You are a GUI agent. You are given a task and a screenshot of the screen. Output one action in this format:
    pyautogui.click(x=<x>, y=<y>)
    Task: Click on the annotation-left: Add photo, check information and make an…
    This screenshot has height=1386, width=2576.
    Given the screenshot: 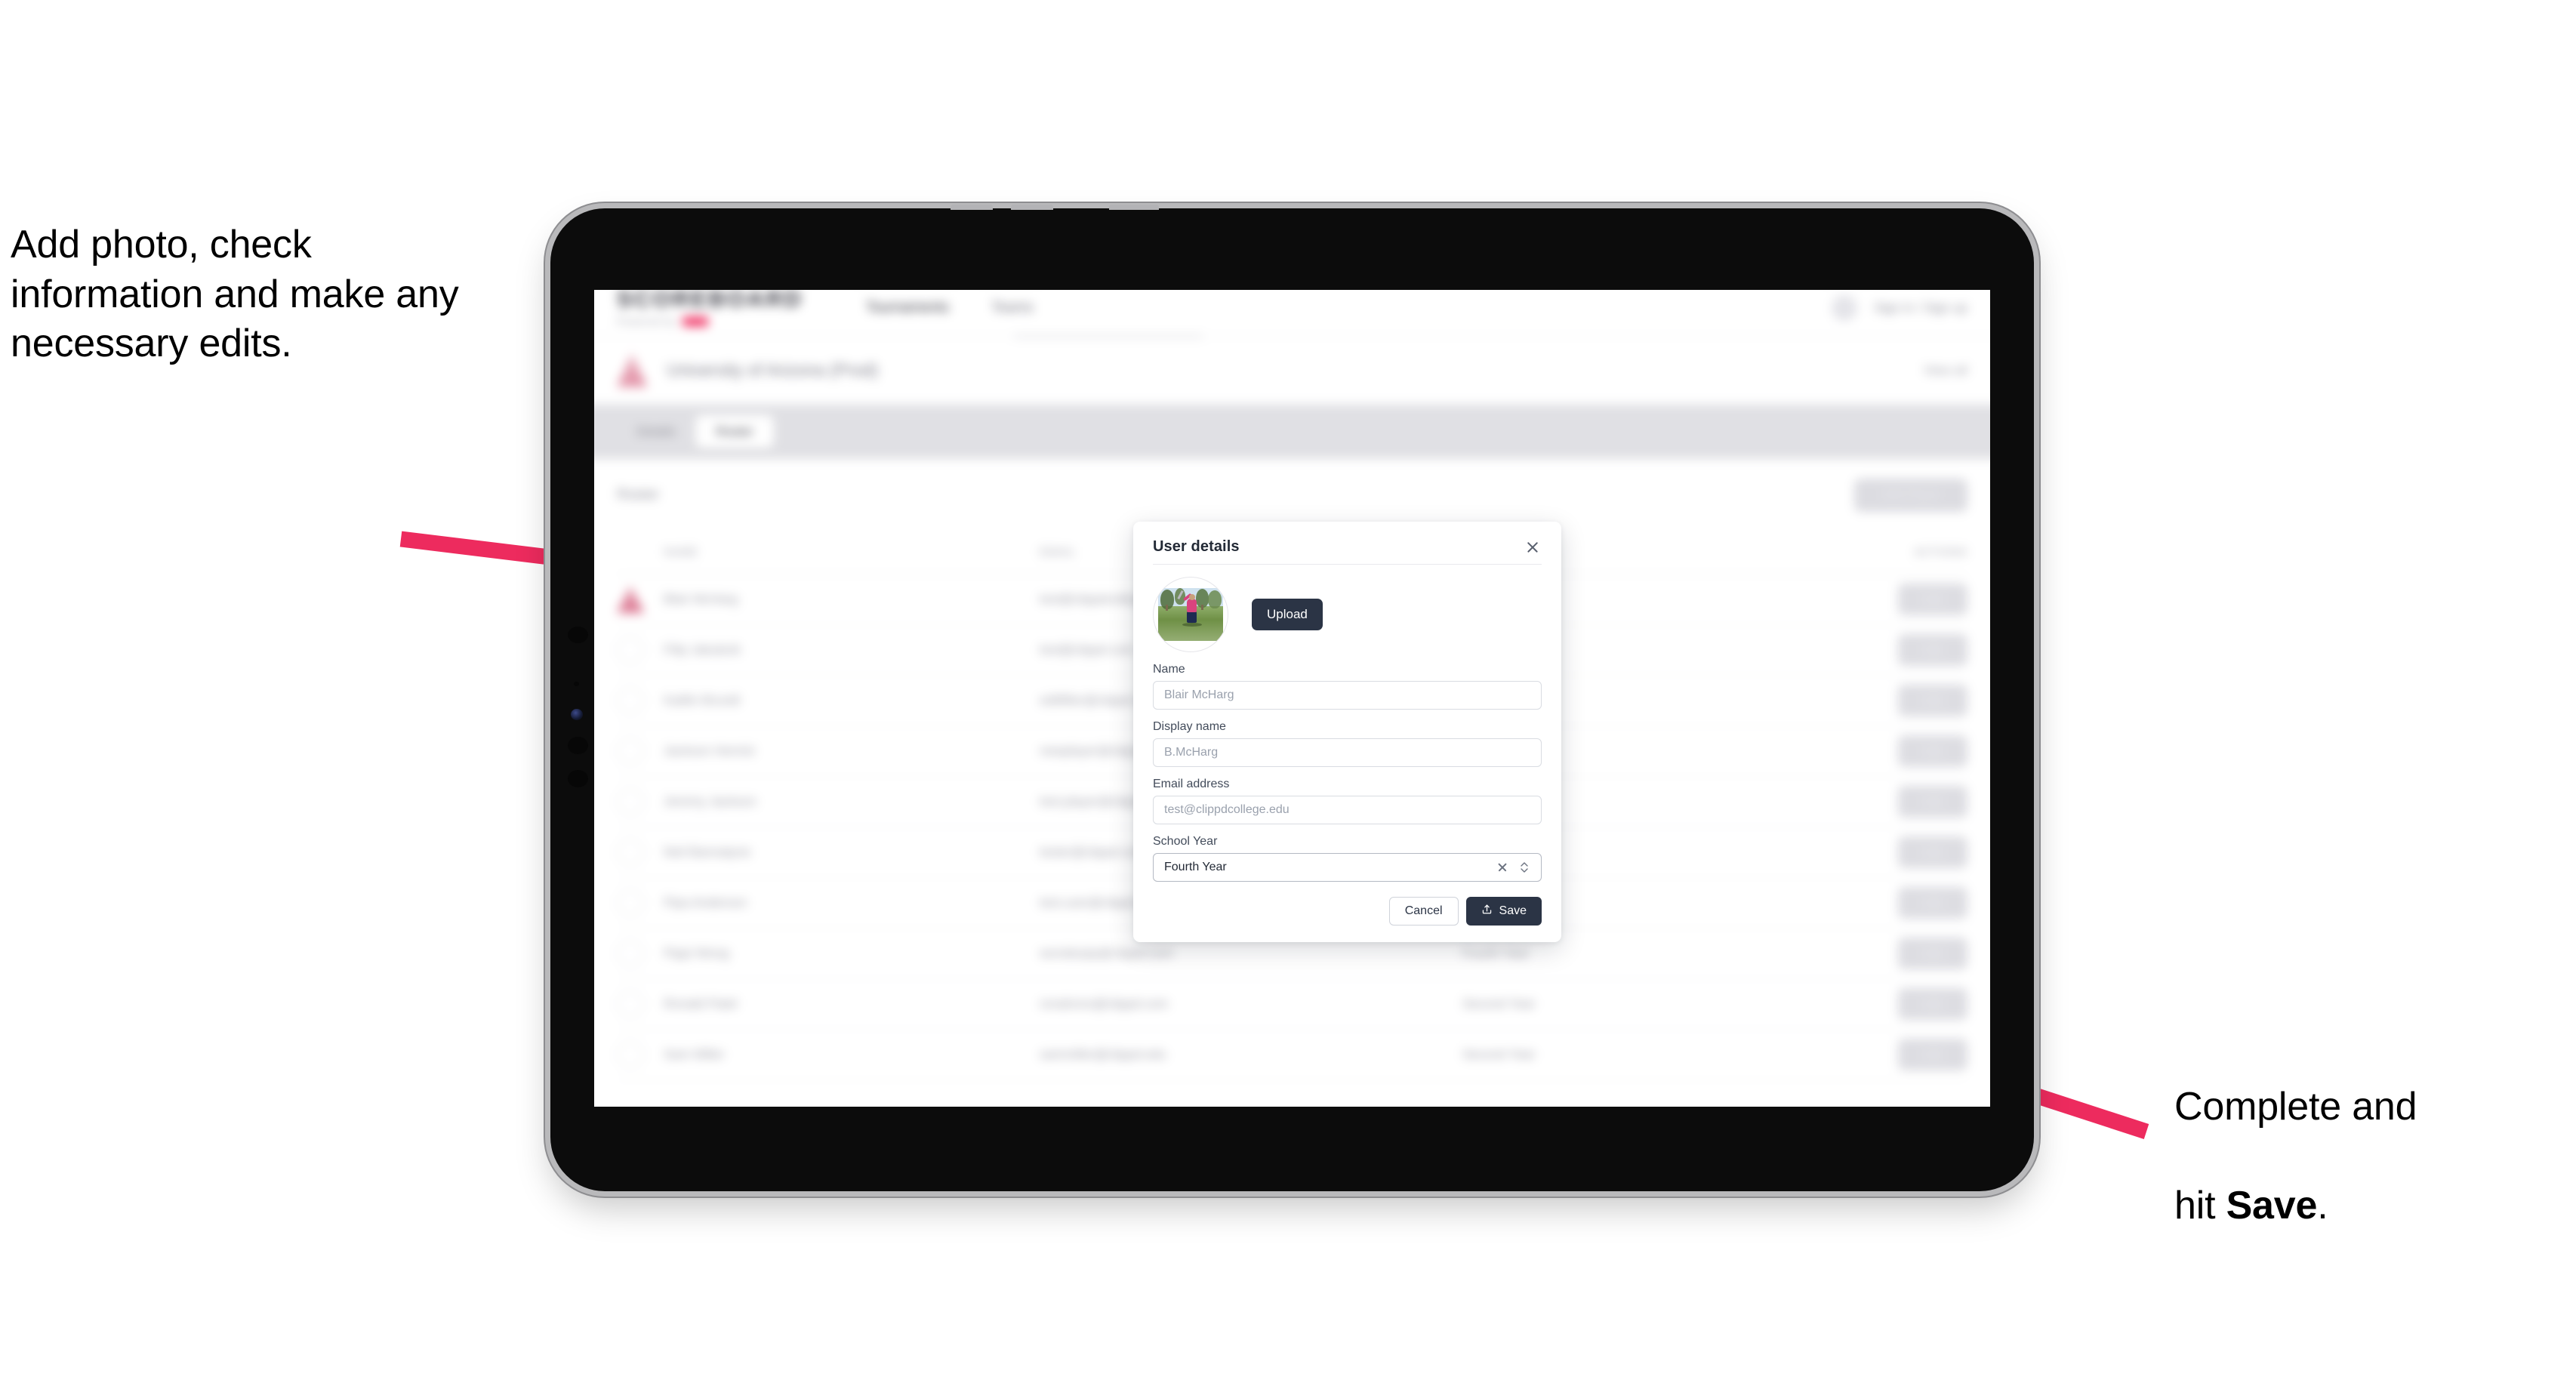 What is the action you would take?
    pyautogui.click(x=235, y=294)
    